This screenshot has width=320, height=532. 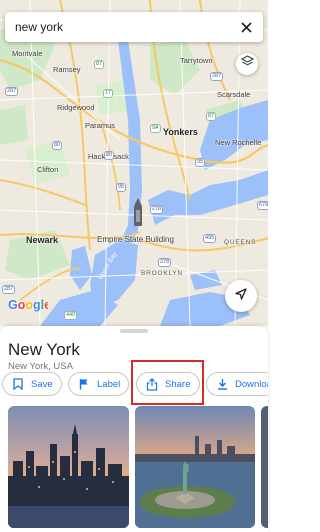 What do you see at coordinates (48, 169) in the screenshot?
I see `map-label-clifton: Clifton` at bounding box center [48, 169].